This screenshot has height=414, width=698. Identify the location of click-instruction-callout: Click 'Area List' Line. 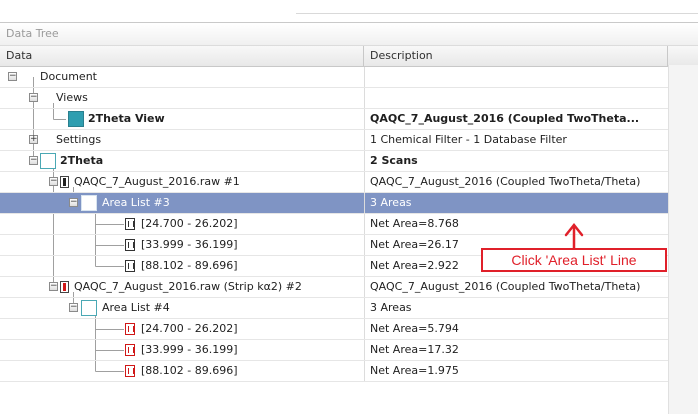
(574, 260).